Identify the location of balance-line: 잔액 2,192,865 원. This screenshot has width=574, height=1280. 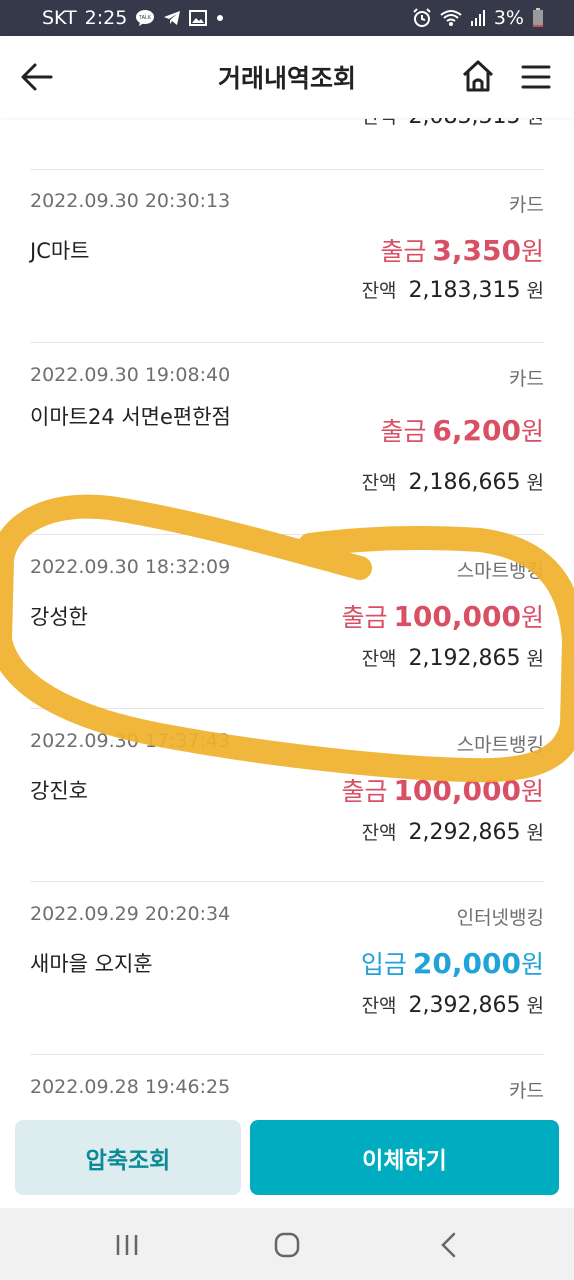
(453, 657).